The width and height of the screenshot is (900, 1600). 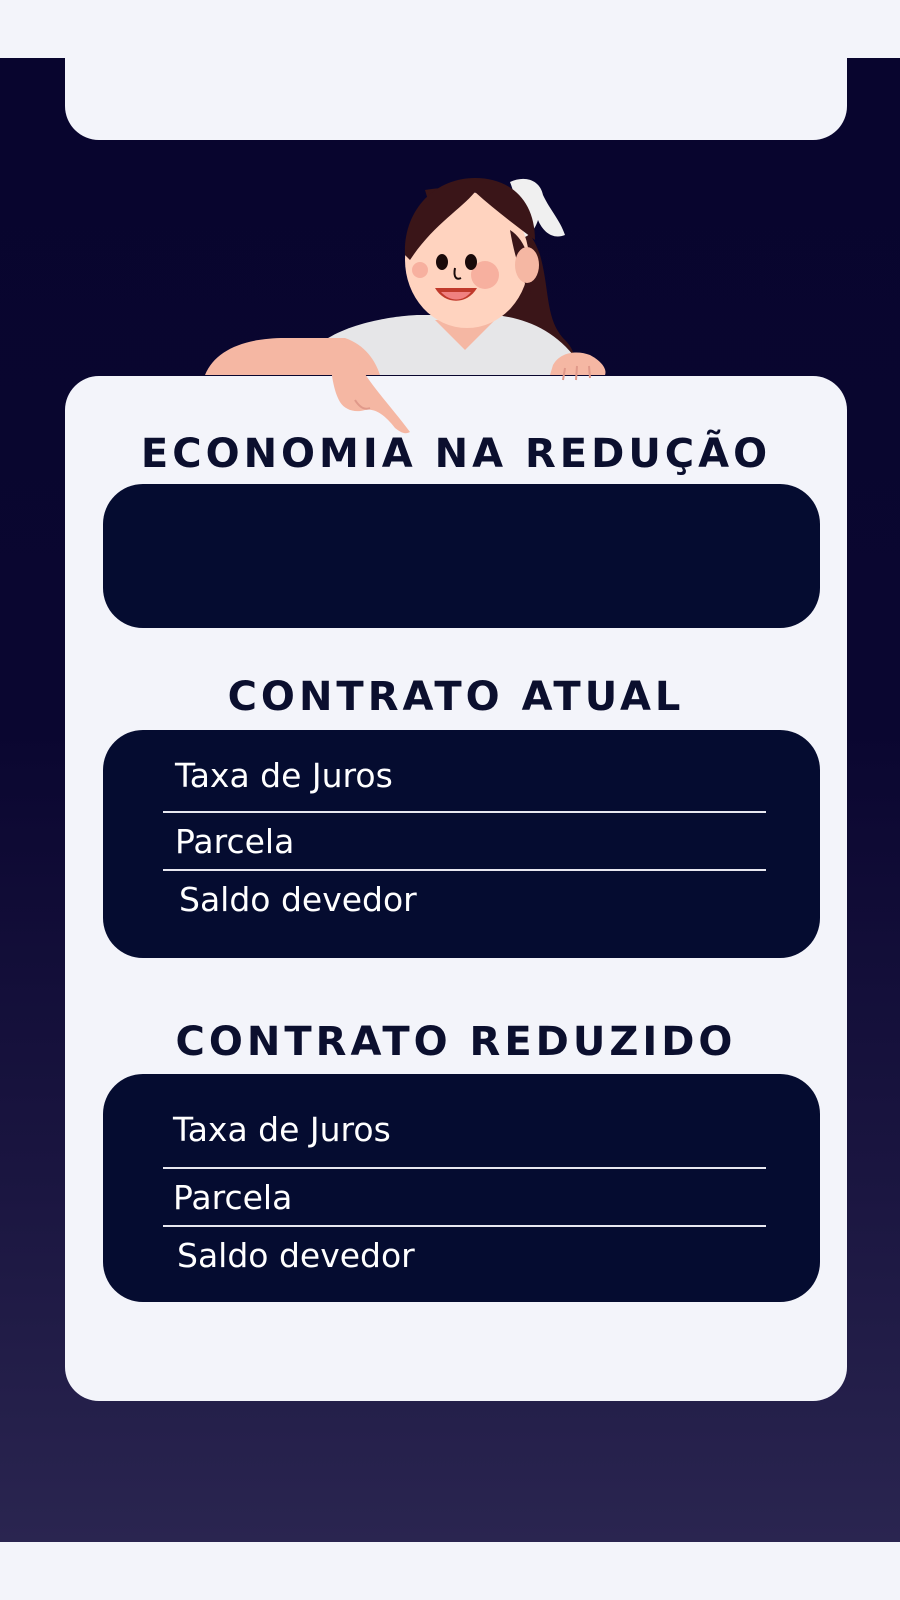 I want to click on reduced-interest-rate-label: Taxa de Juros, so click(x=282, y=1129).